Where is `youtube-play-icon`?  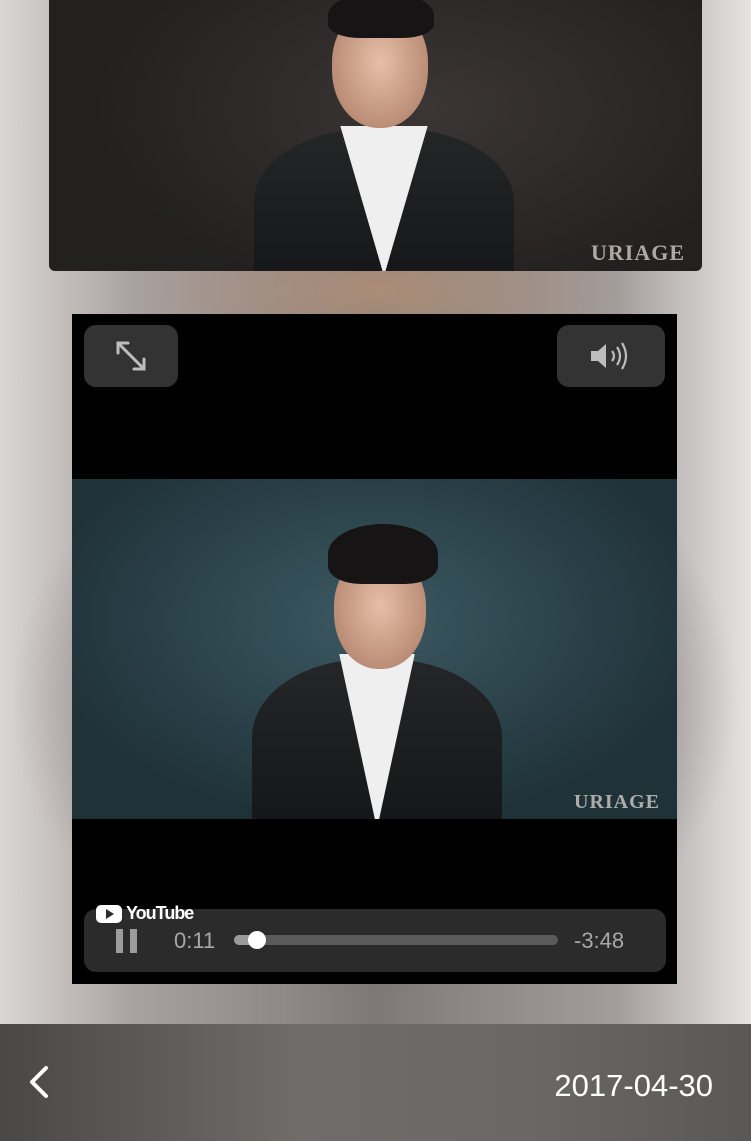 youtube-play-icon is located at coordinates (109, 913).